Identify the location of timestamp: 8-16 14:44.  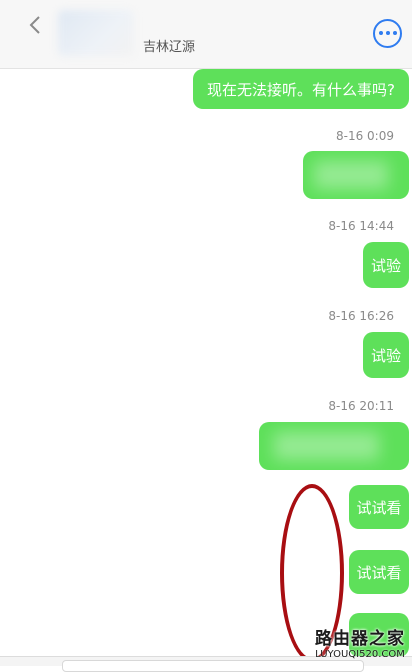
(361, 226).